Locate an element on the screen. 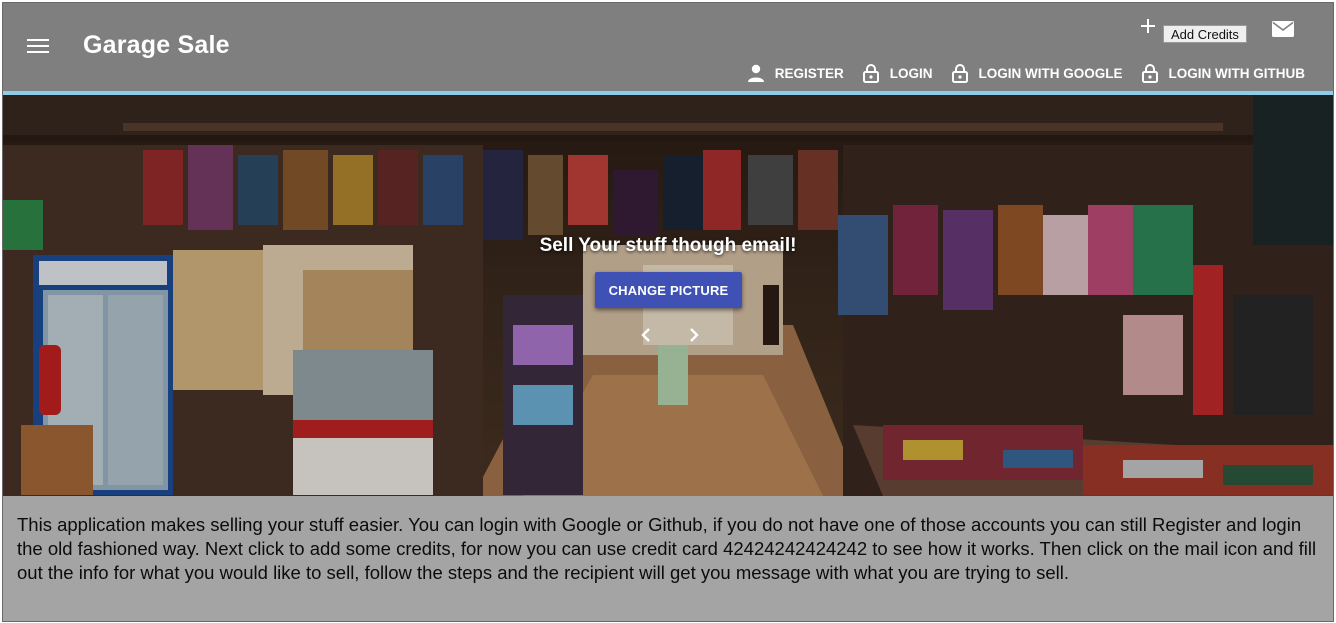 The width and height of the screenshot is (1336, 623). register-link: REGISTER is located at coordinates (795, 73).